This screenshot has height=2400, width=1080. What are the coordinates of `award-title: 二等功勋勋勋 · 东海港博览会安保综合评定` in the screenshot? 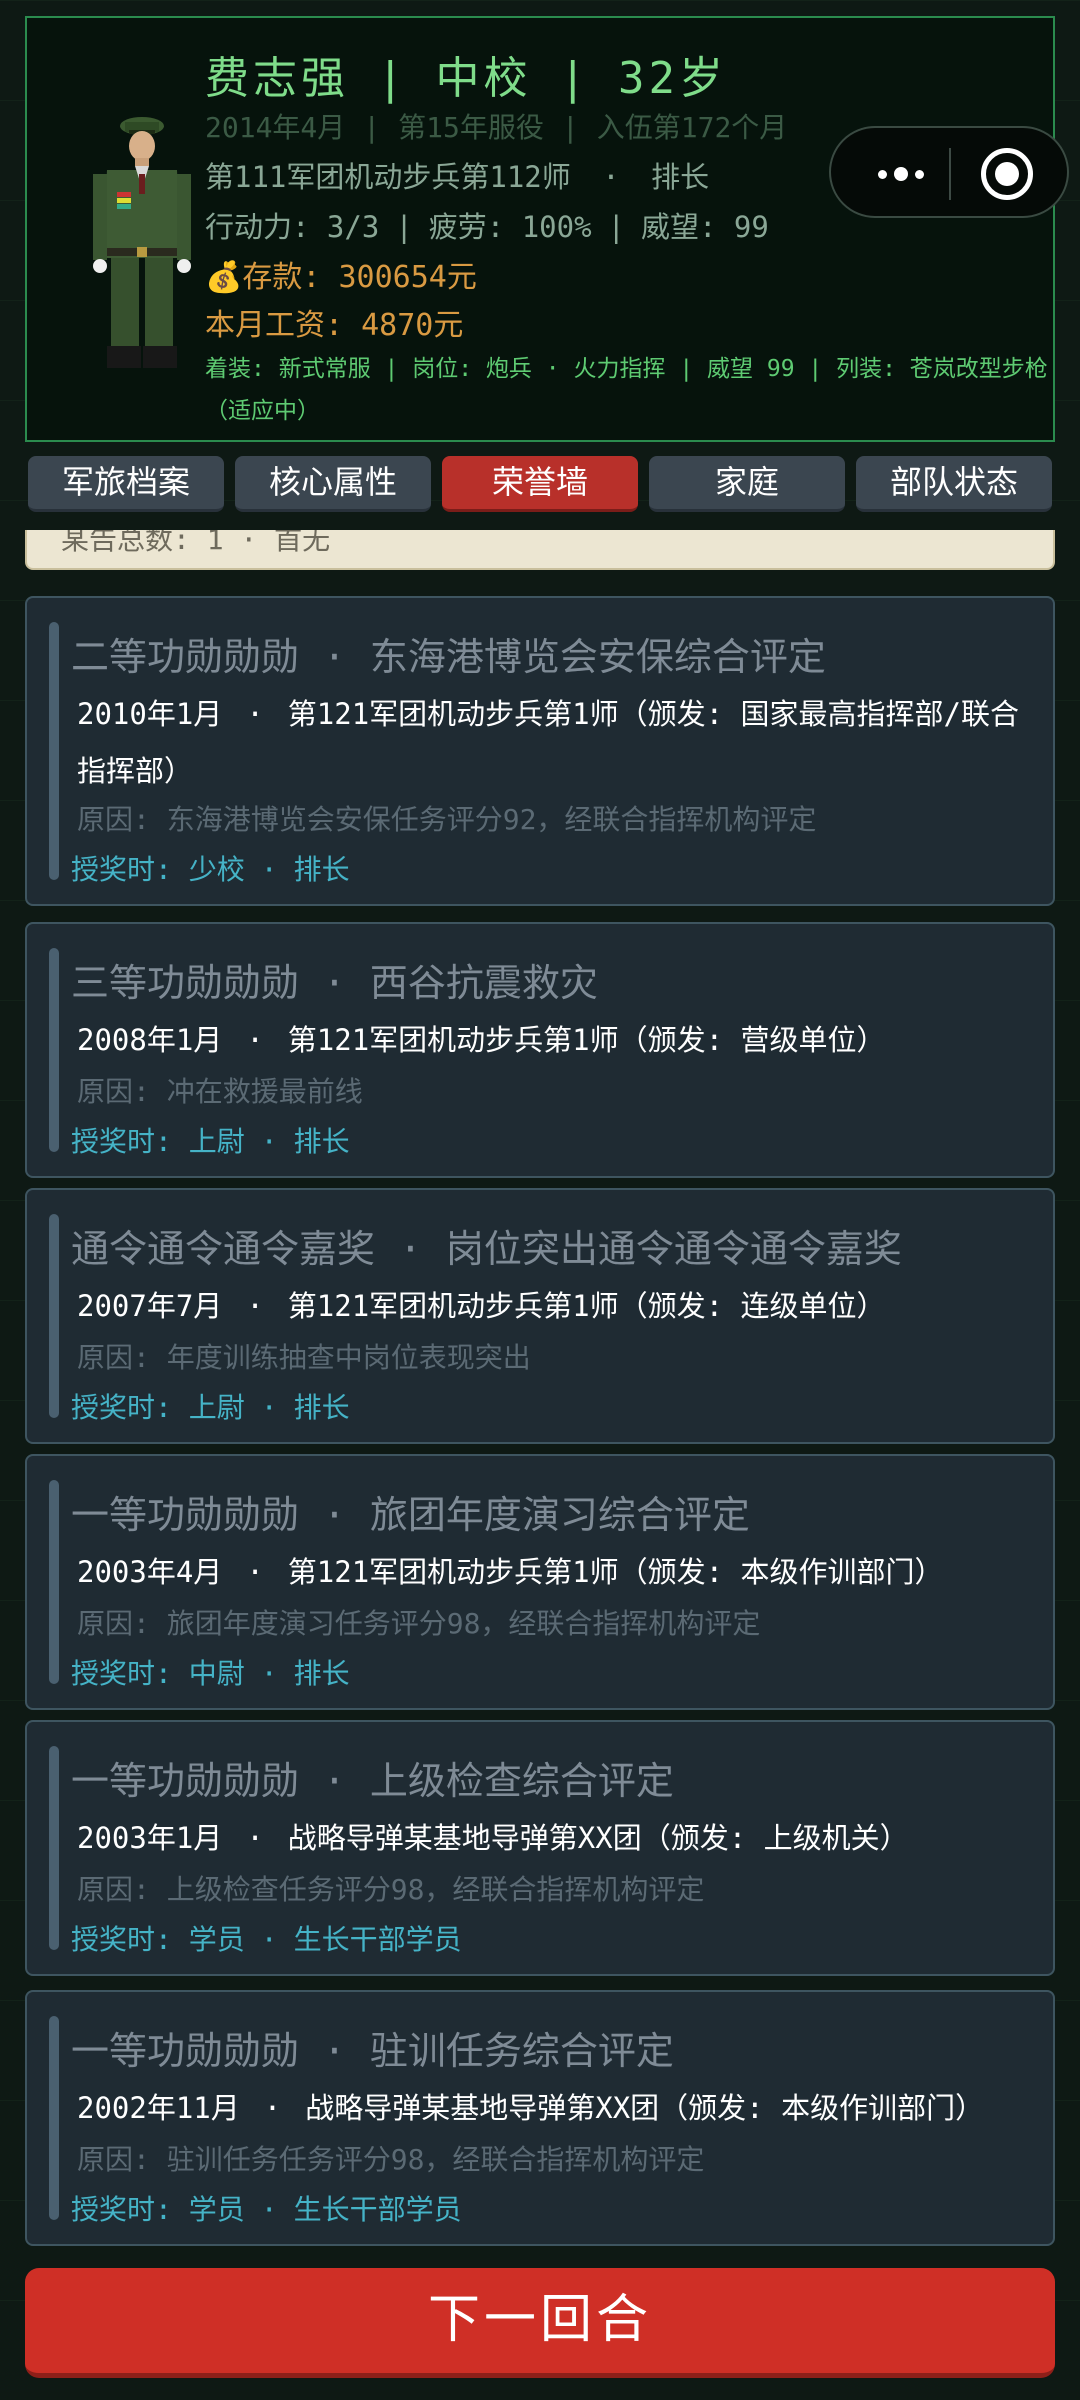 It's located at (448, 653).